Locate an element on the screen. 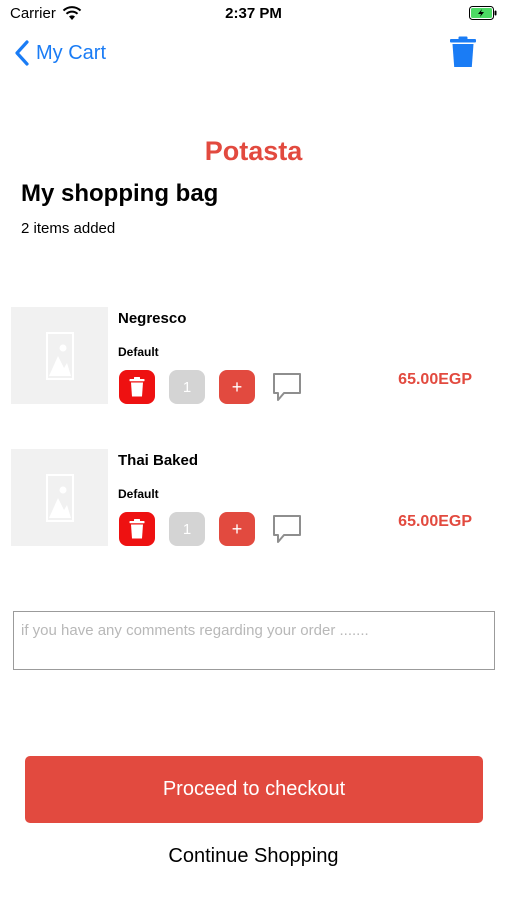 The width and height of the screenshot is (507, 900). proceed-to-checkout-button: Proceed to checkout is located at coordinates (254, 789).